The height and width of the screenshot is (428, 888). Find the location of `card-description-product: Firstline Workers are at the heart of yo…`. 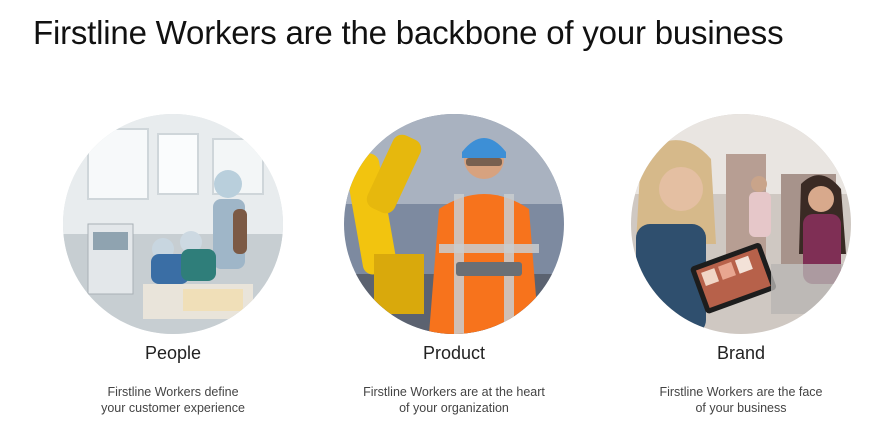

card-description-product: Firstline Workers are at the heart of yo… is located at coordinates (454, 400).